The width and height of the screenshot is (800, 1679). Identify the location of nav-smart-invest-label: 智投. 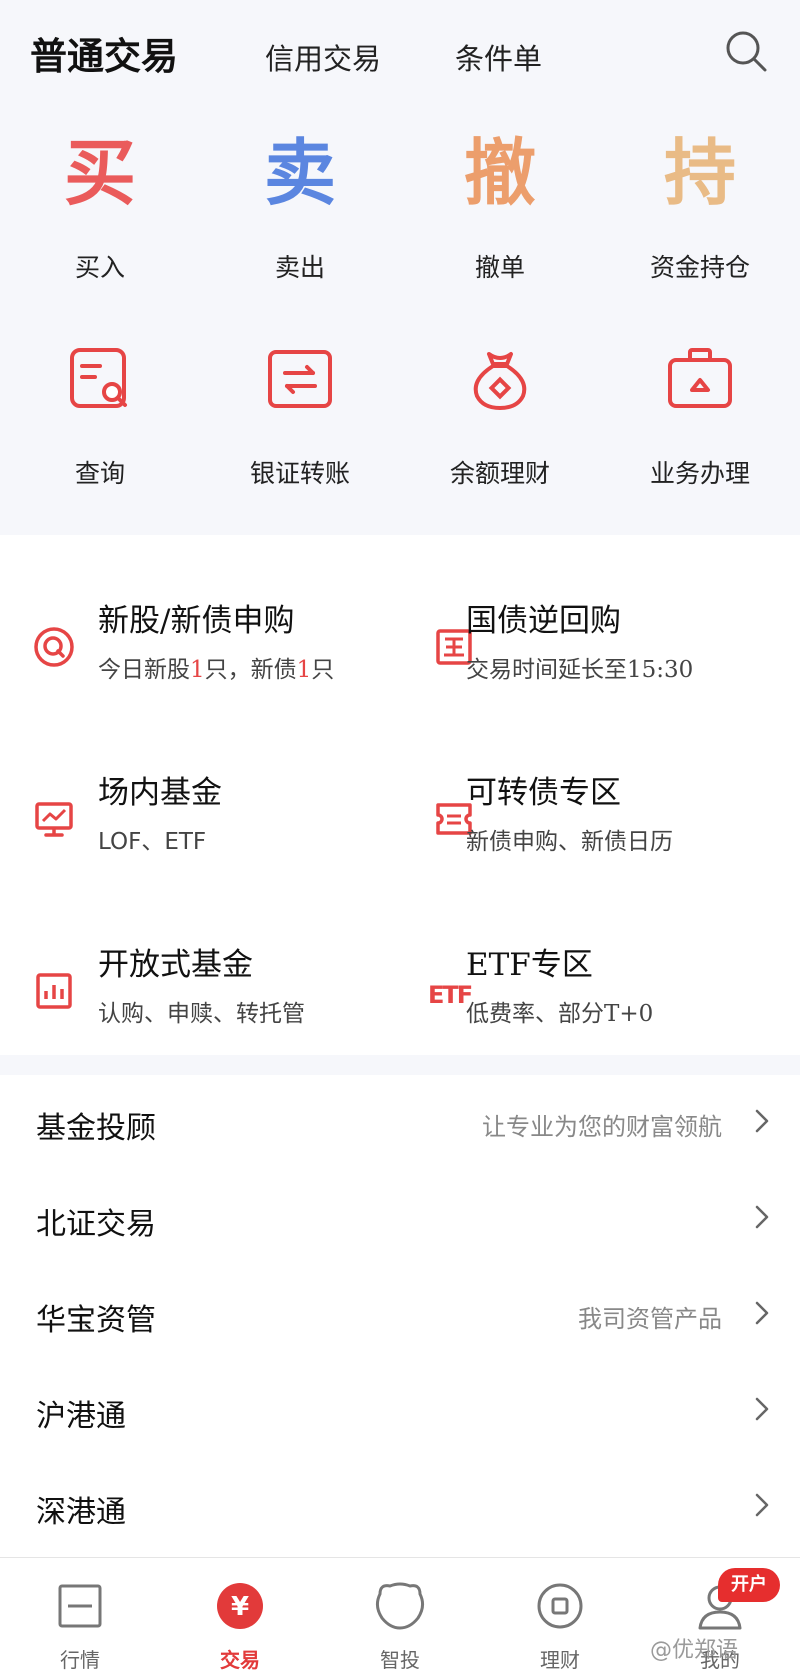
(400, 1660).